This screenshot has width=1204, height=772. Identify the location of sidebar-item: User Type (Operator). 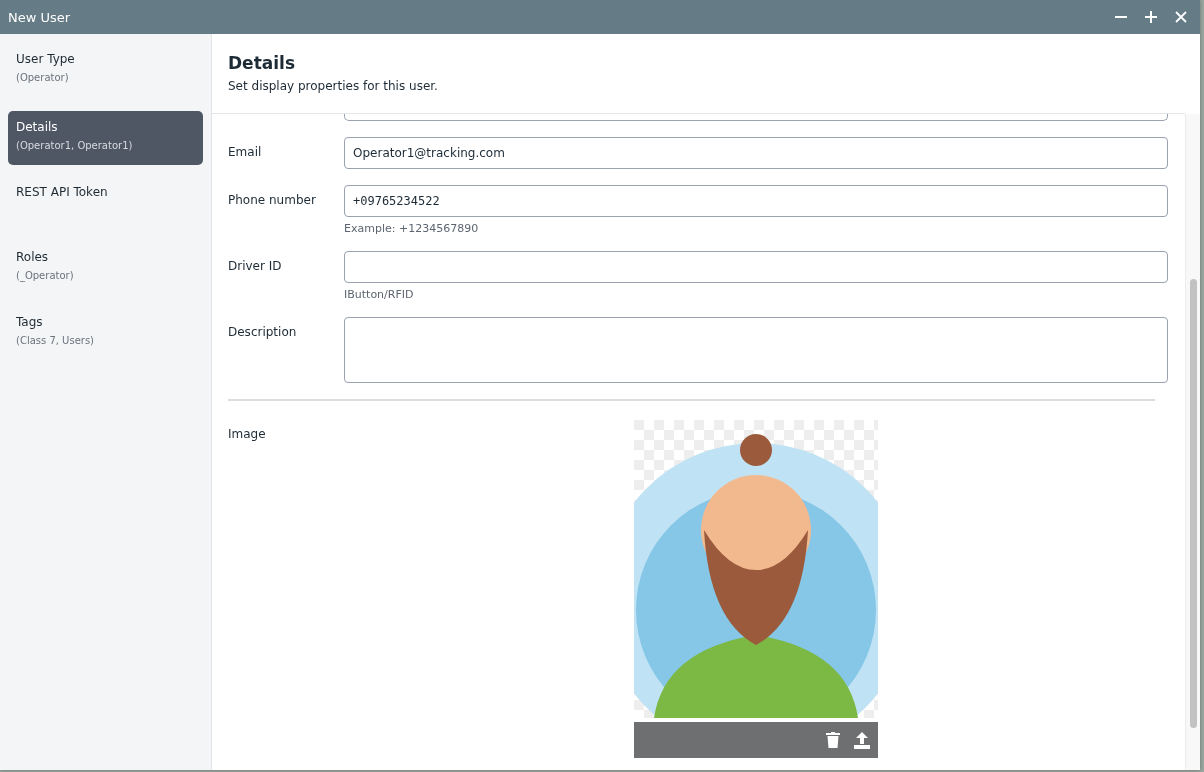
(105, 70).